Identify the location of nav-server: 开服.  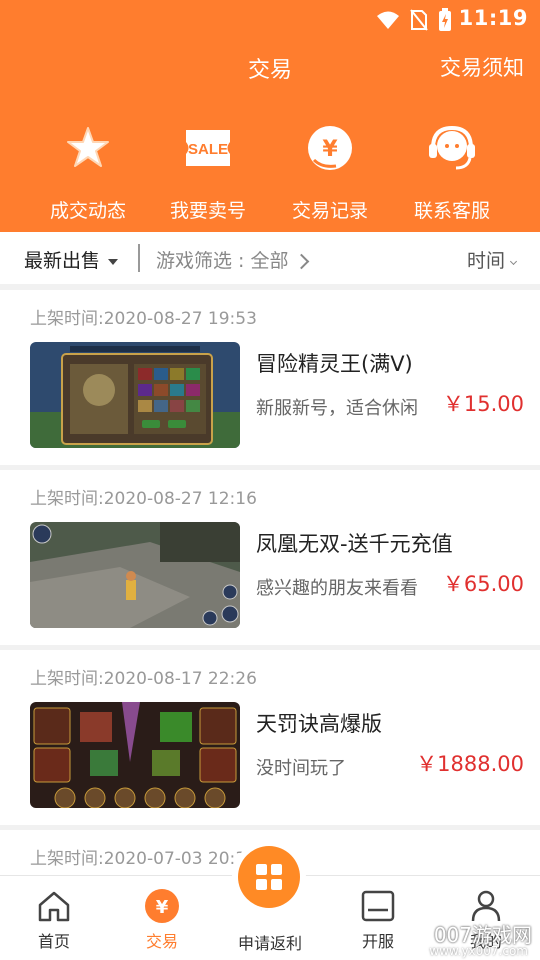
(378, 920).